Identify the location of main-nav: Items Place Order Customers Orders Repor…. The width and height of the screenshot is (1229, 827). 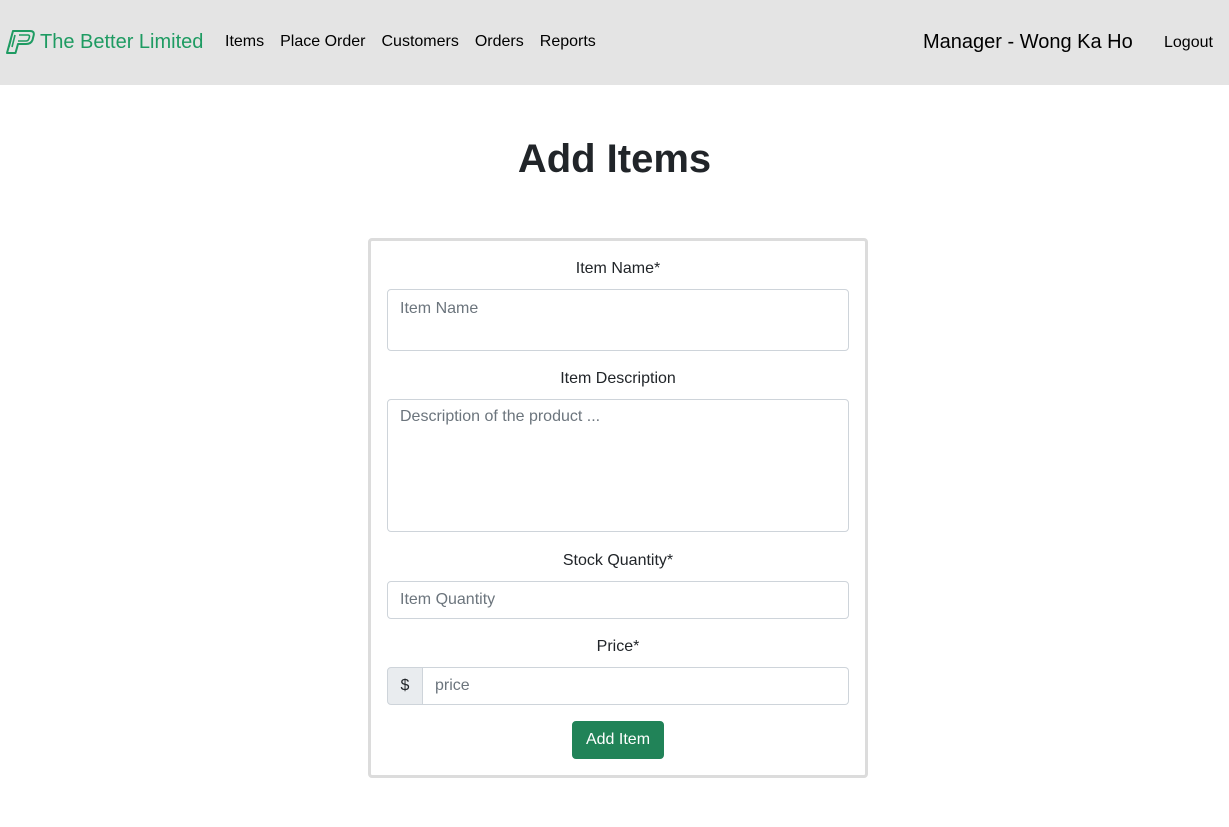
(410, 42).